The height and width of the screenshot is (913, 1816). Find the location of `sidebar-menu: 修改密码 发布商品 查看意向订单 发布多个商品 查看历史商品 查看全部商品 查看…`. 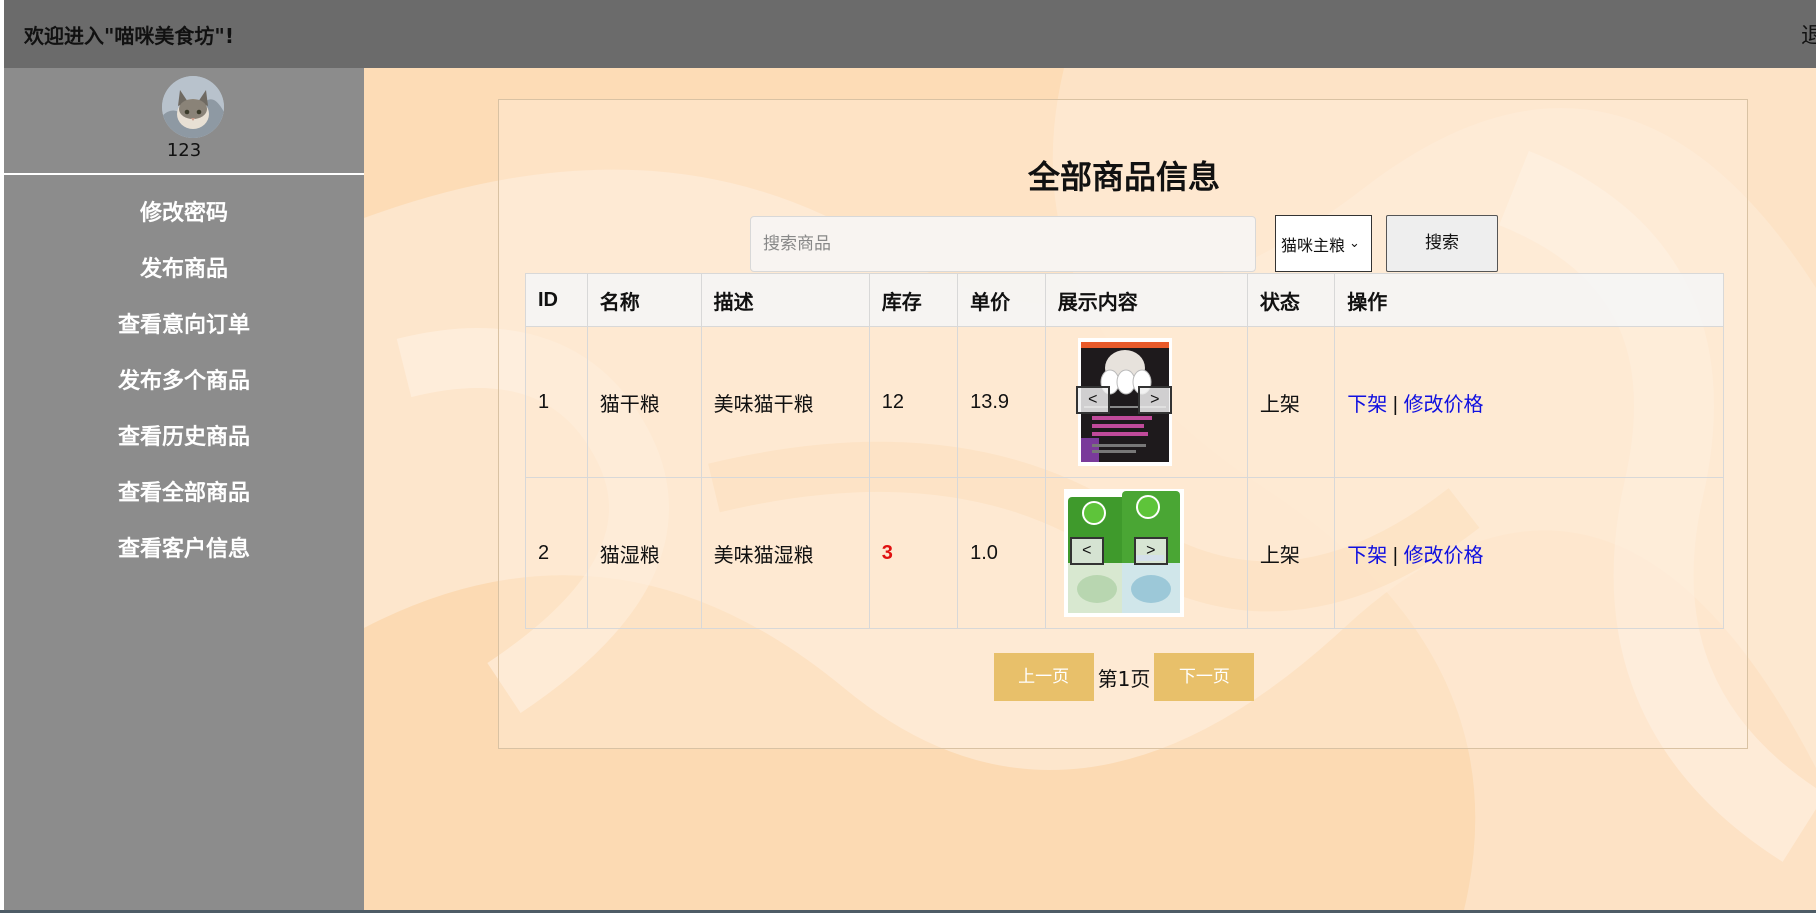

sidebar-menu: 修改密码 发布商品 查看意向订单 发布多个商品 查看历史商品 查看全部商品 查看… is located at coordinates (184, 382).